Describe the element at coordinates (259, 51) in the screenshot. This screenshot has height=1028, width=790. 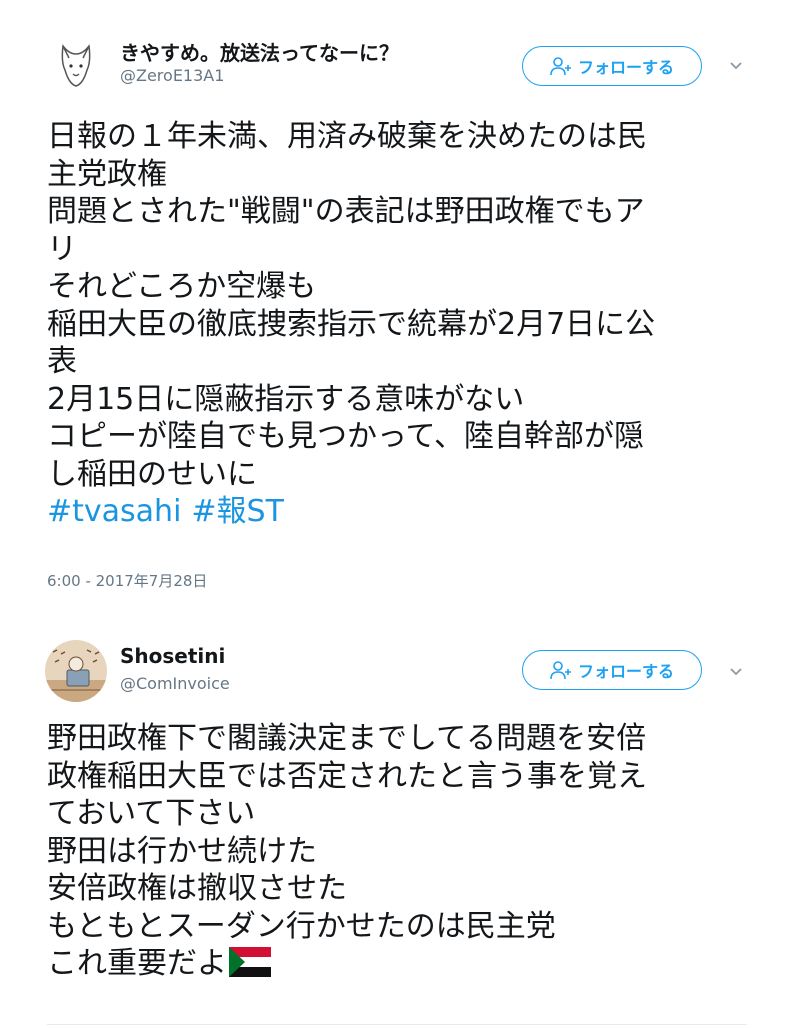
I see `display-name: きやすめ。放送法ってなーに？` at that location.